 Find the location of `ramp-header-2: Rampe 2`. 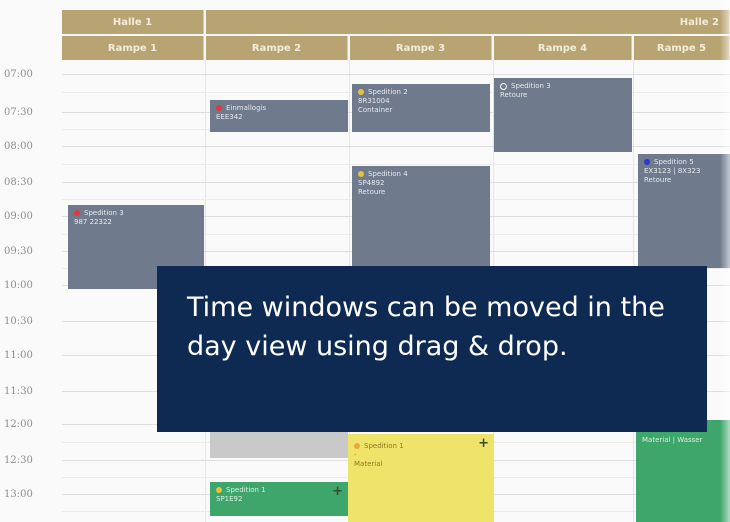

ramp-header-2: Rampe 2 is located at coordinates (277, 48).